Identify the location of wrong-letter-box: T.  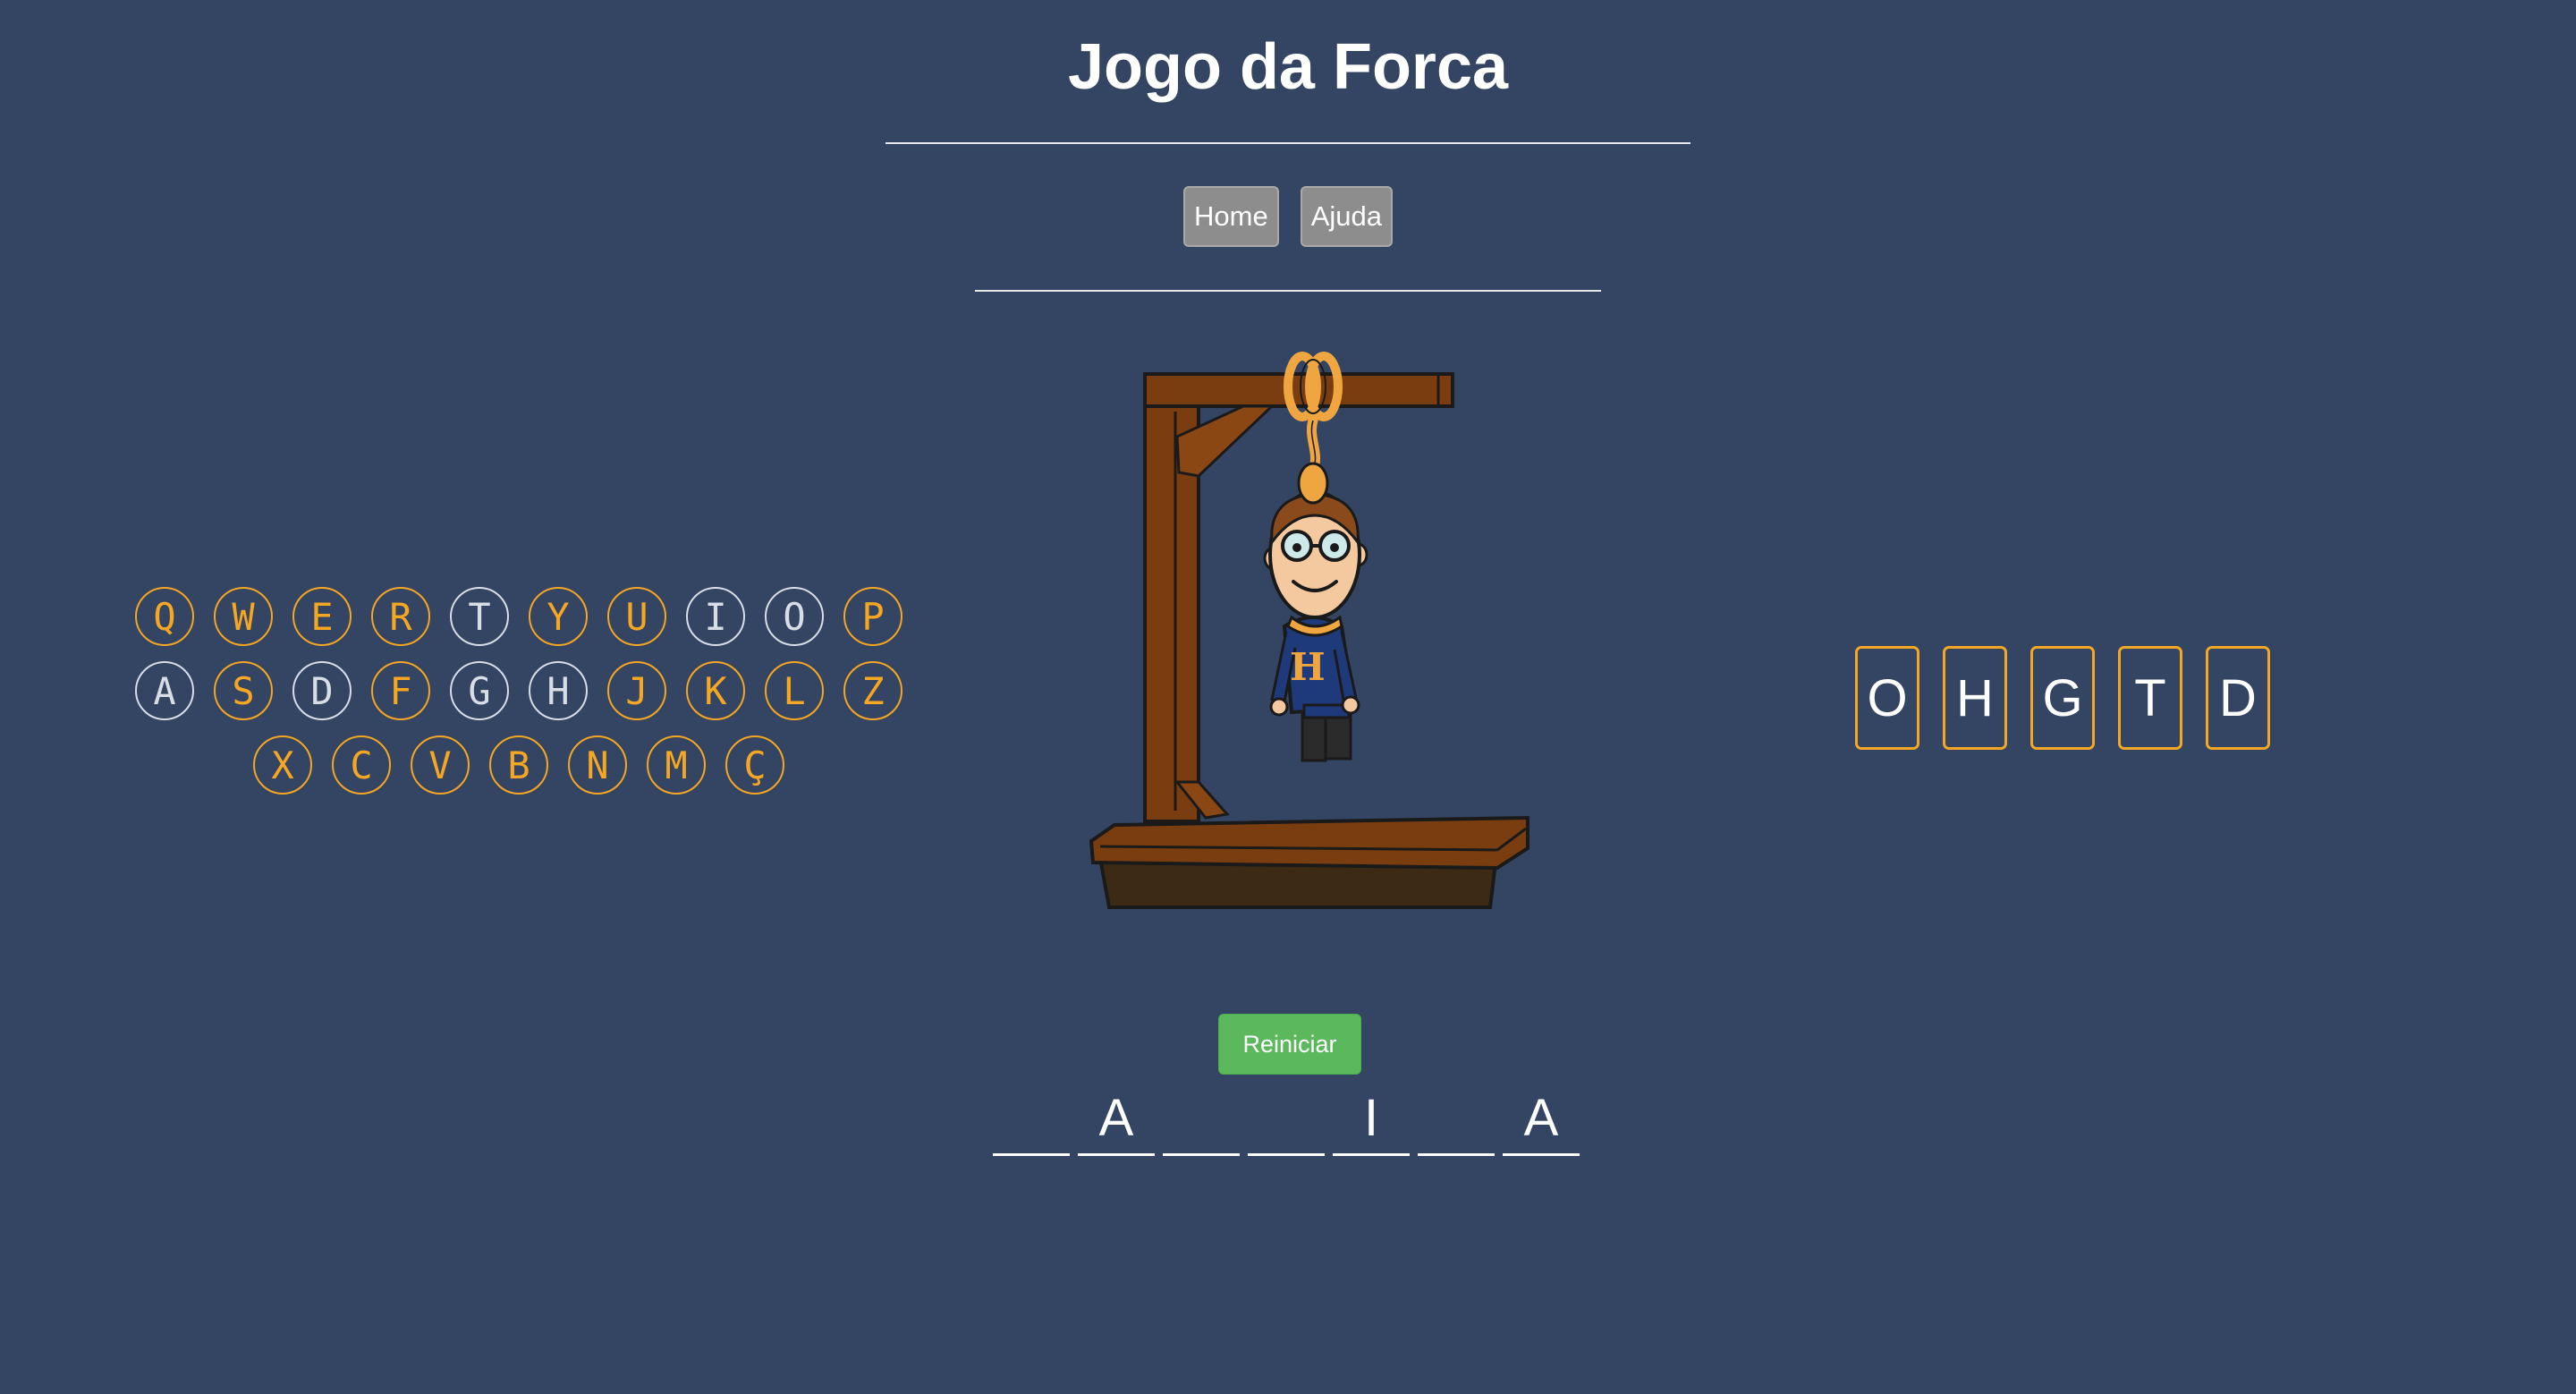
(2150, 698).